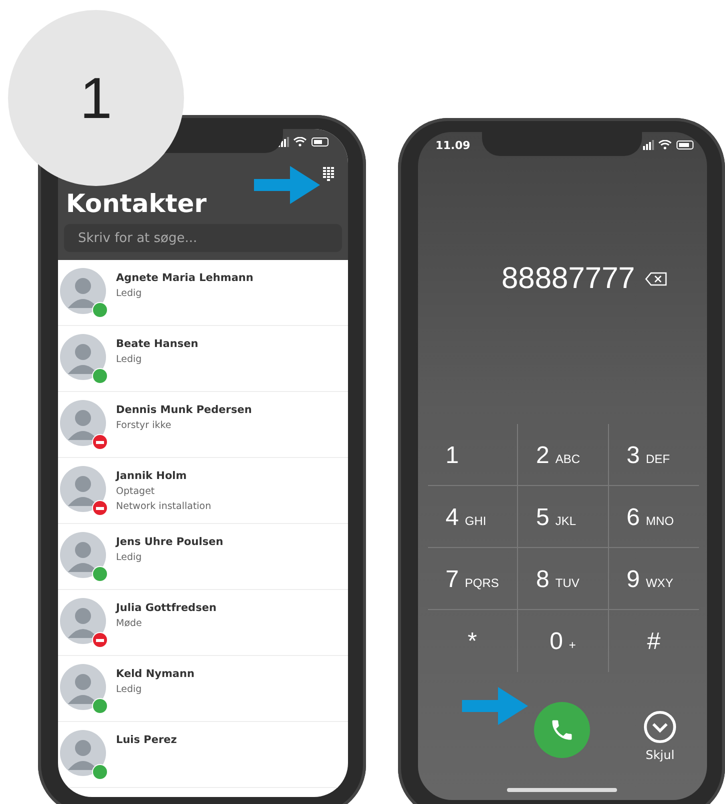  I want to click on keypad-key: 5 JKL, so click(563, 517).